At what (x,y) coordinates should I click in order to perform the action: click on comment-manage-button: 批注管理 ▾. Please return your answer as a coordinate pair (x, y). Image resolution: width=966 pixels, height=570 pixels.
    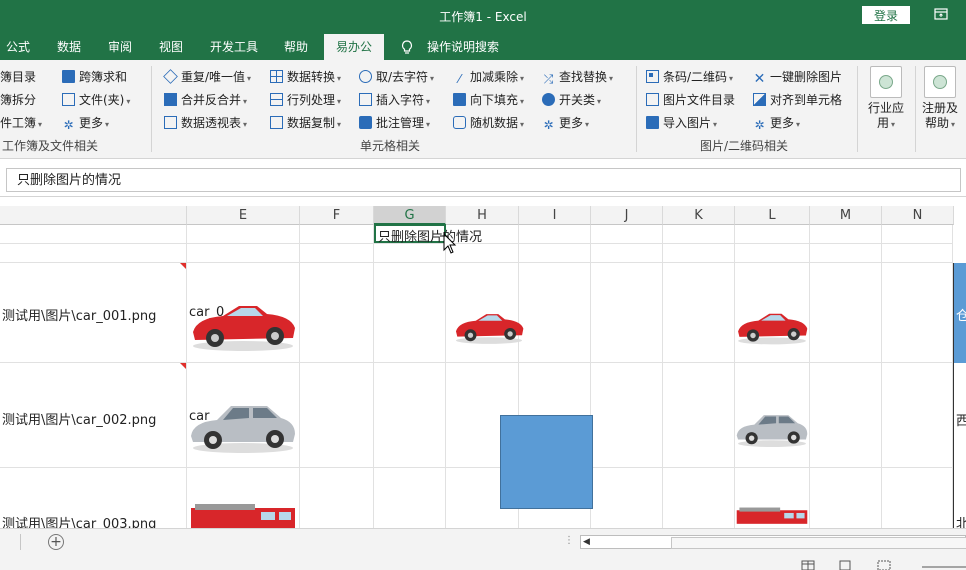
    Looking at the image, I should click on (394, 123).